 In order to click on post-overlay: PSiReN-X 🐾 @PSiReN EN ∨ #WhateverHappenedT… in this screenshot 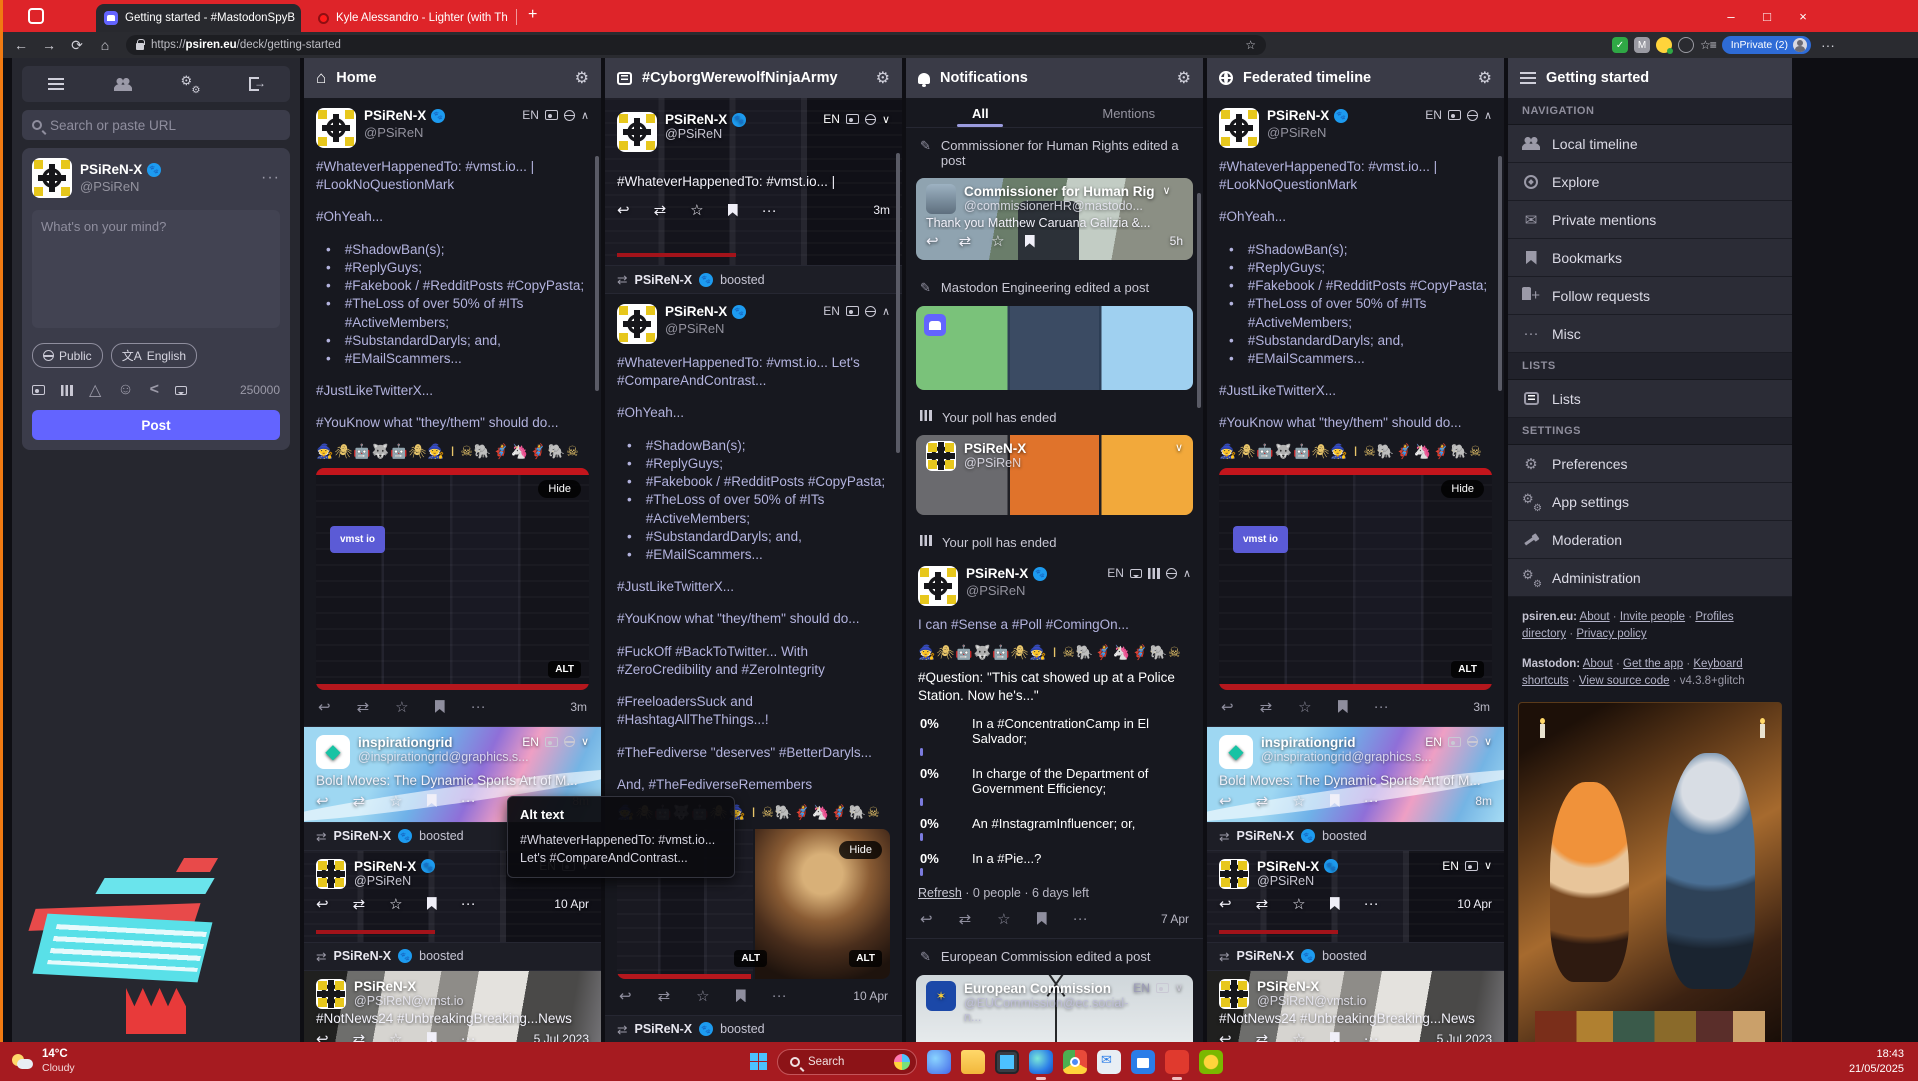, I will do `click(753, 182)`.